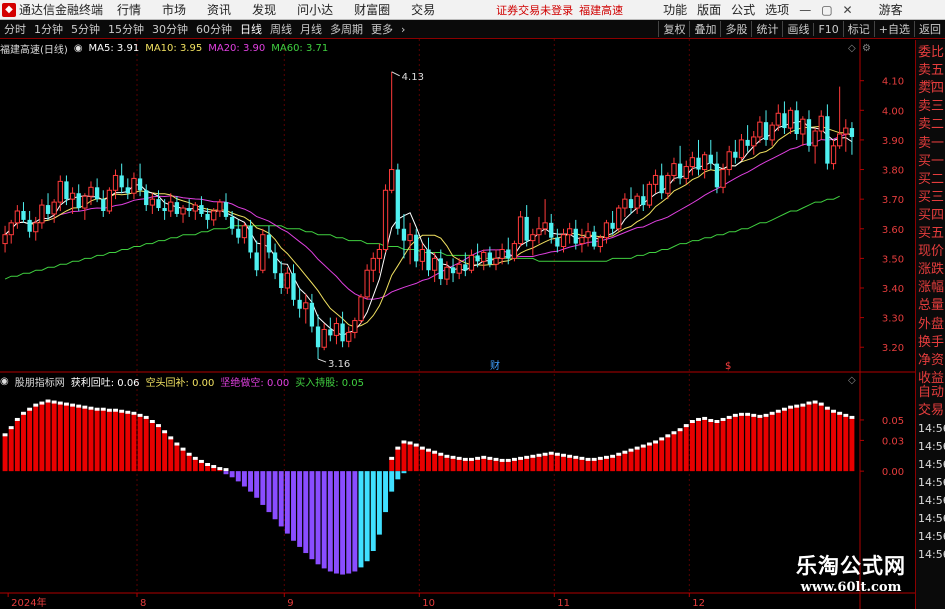  Describe the element at coordinates (893, 348) in the screenshot. I see `y-tick-label: 3.20` at that location.